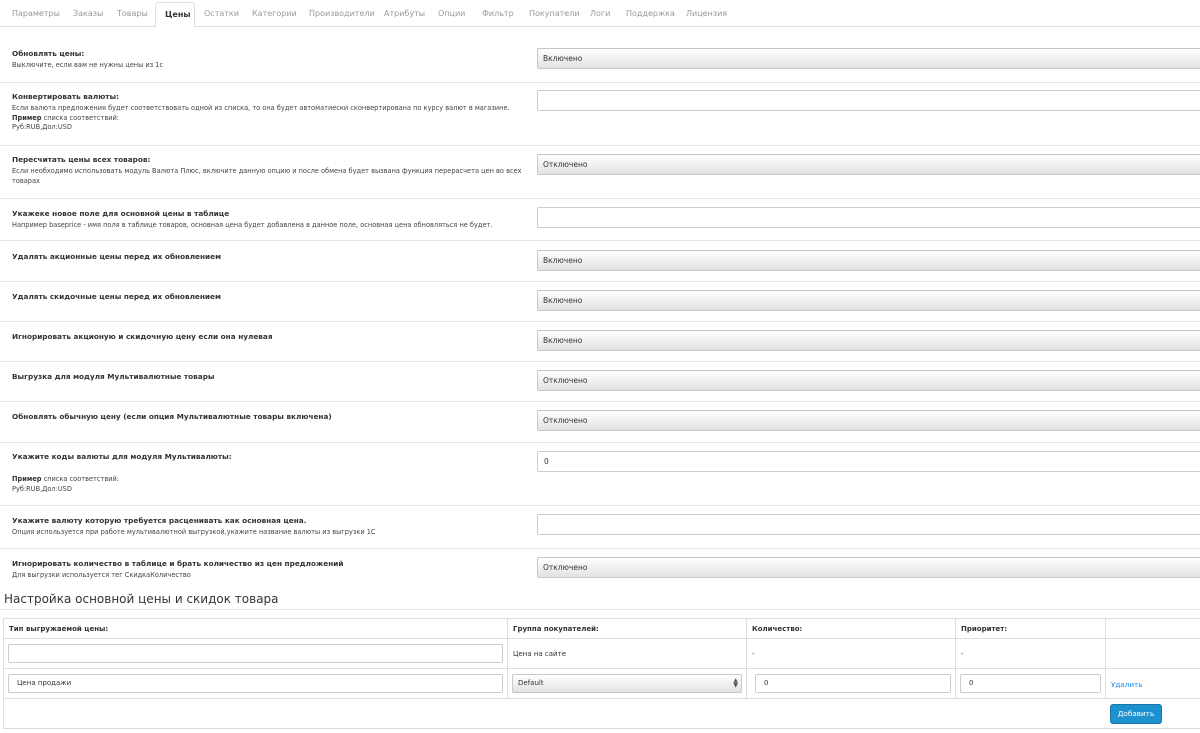  What do you see at coordinates (342, 13) in the screenshot?
I see `tab-manufacturers: Производители` at bounding box center [342, 13].